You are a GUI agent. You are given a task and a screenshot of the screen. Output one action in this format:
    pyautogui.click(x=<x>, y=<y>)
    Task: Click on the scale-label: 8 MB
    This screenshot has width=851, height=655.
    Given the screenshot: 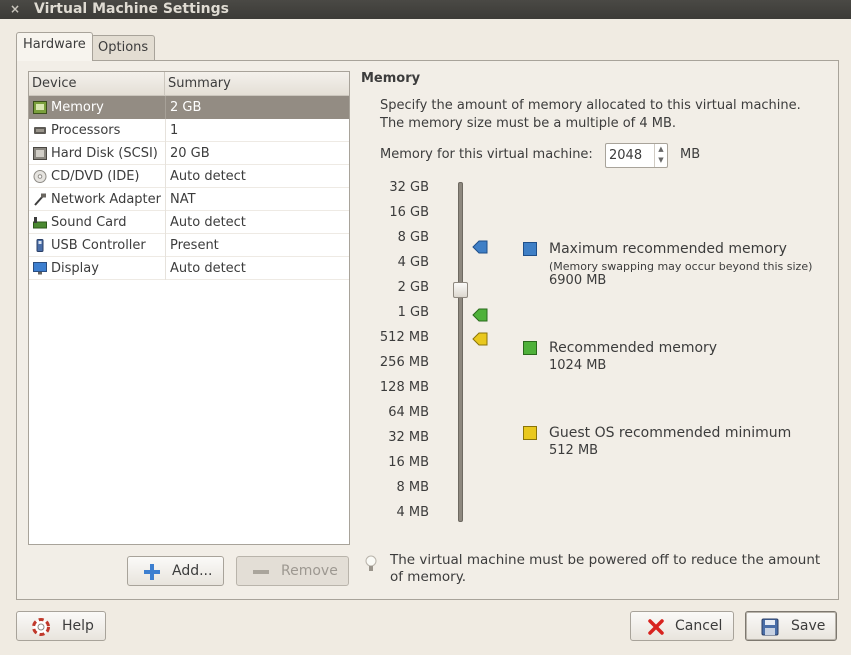 What is the action you would take?
    pyautogui.click(x=412, y=487)
    